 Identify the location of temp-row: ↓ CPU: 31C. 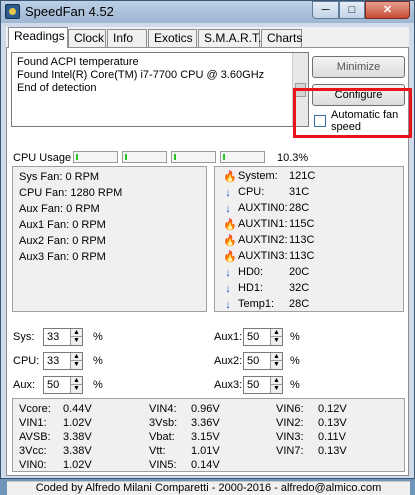
(311, 194).